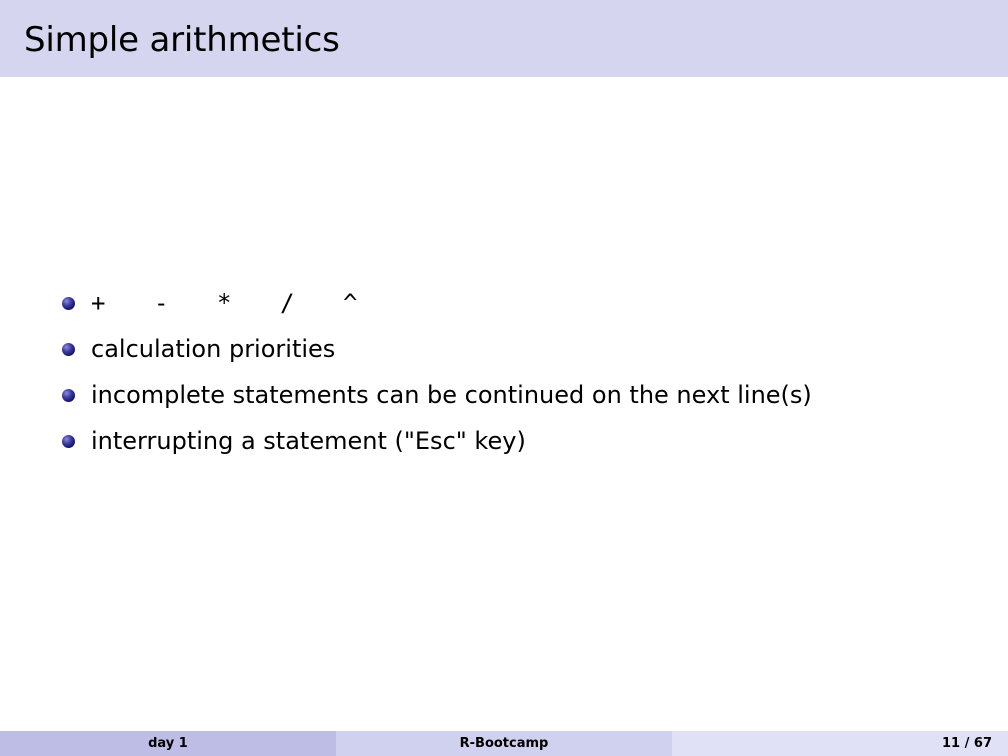  I want to click on operator-minus: -, so click(161, 303).